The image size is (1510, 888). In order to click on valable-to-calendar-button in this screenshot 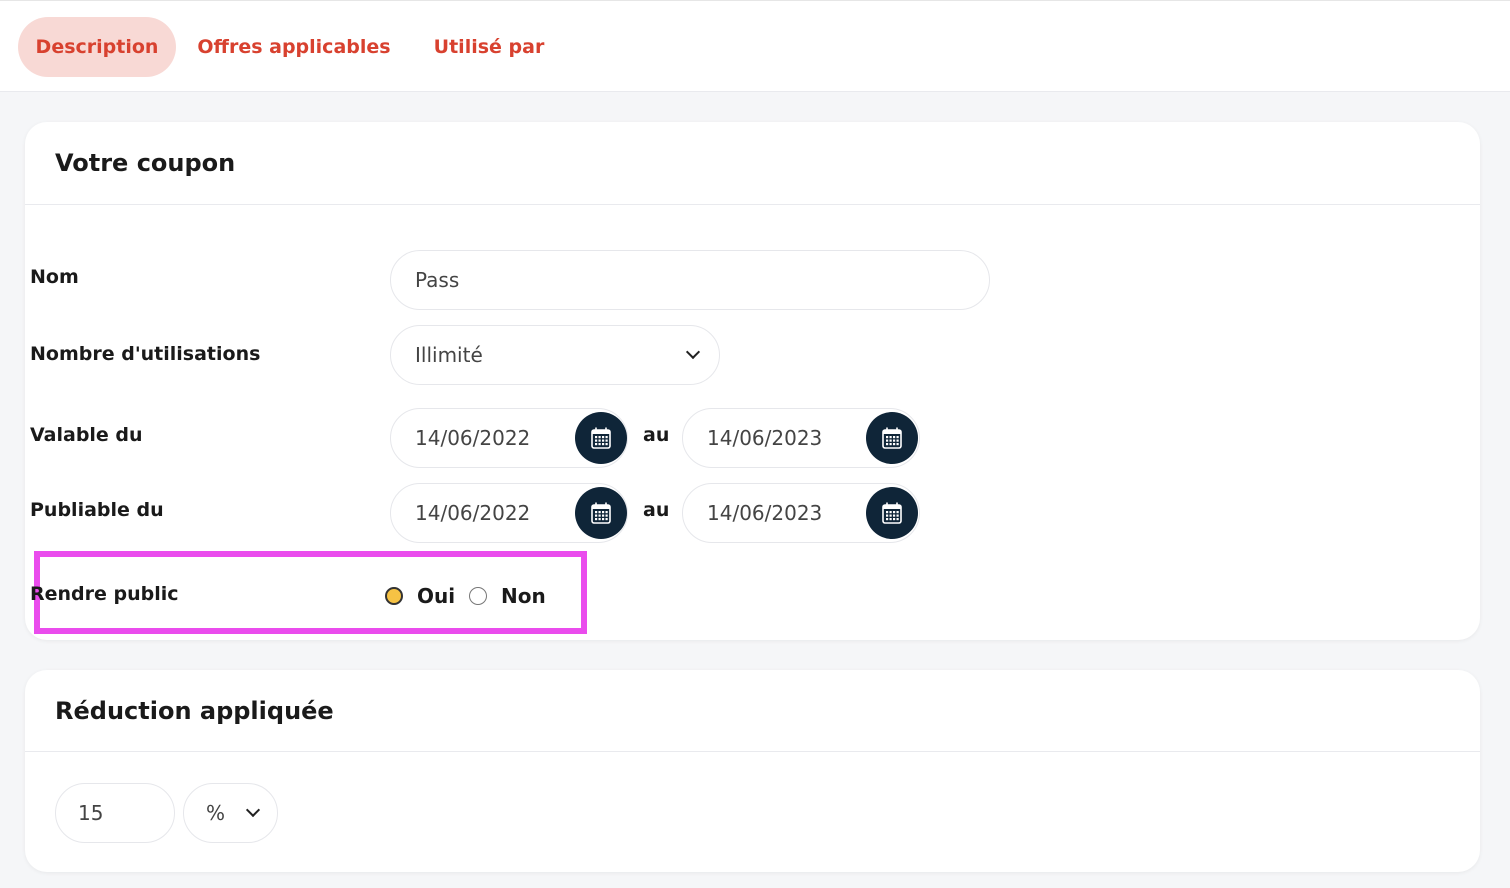, I will do `click(892, 438)`.